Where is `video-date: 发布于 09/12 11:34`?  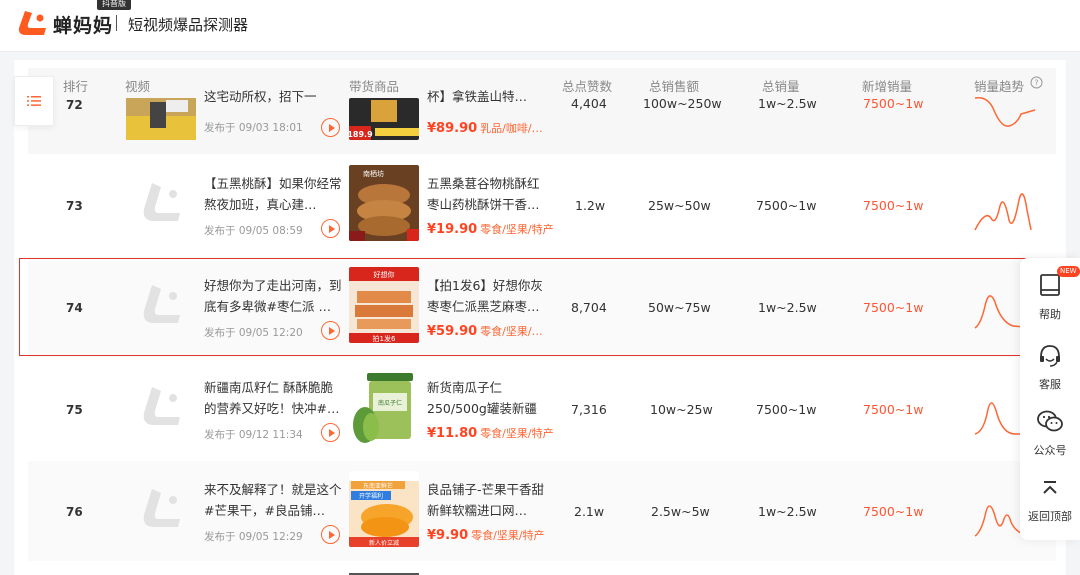
video-date: 发布于 09/12 11:34 is located at coordinates (253, 435).